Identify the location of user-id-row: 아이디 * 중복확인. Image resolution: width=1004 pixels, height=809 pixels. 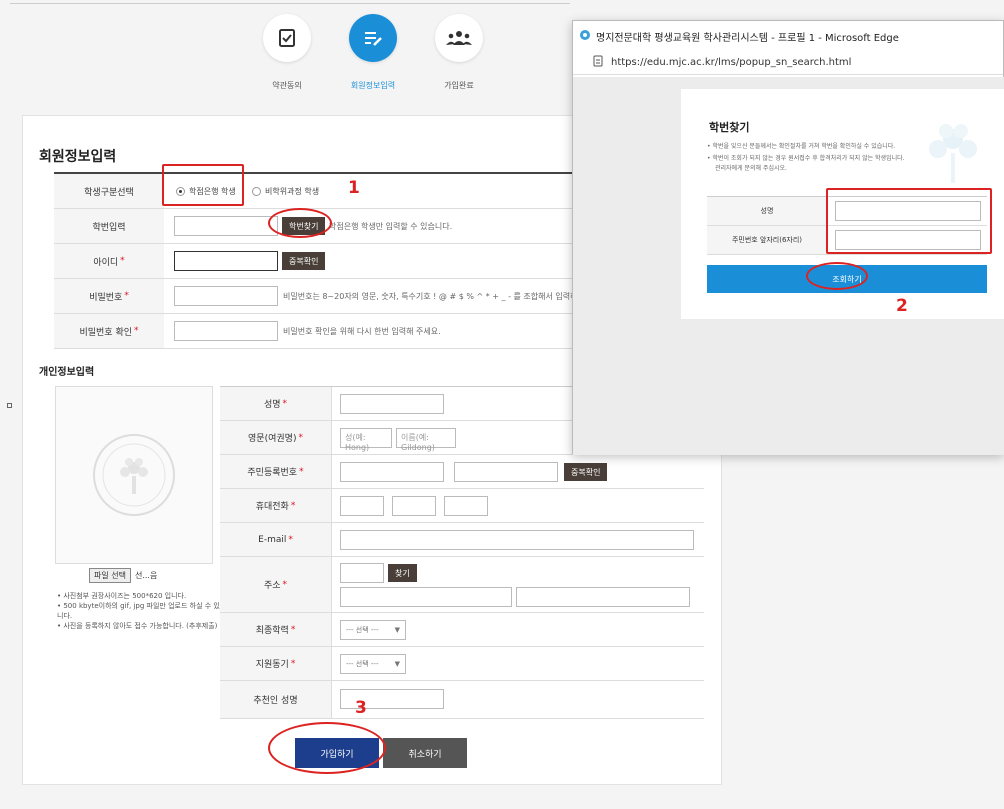
(339, 261).